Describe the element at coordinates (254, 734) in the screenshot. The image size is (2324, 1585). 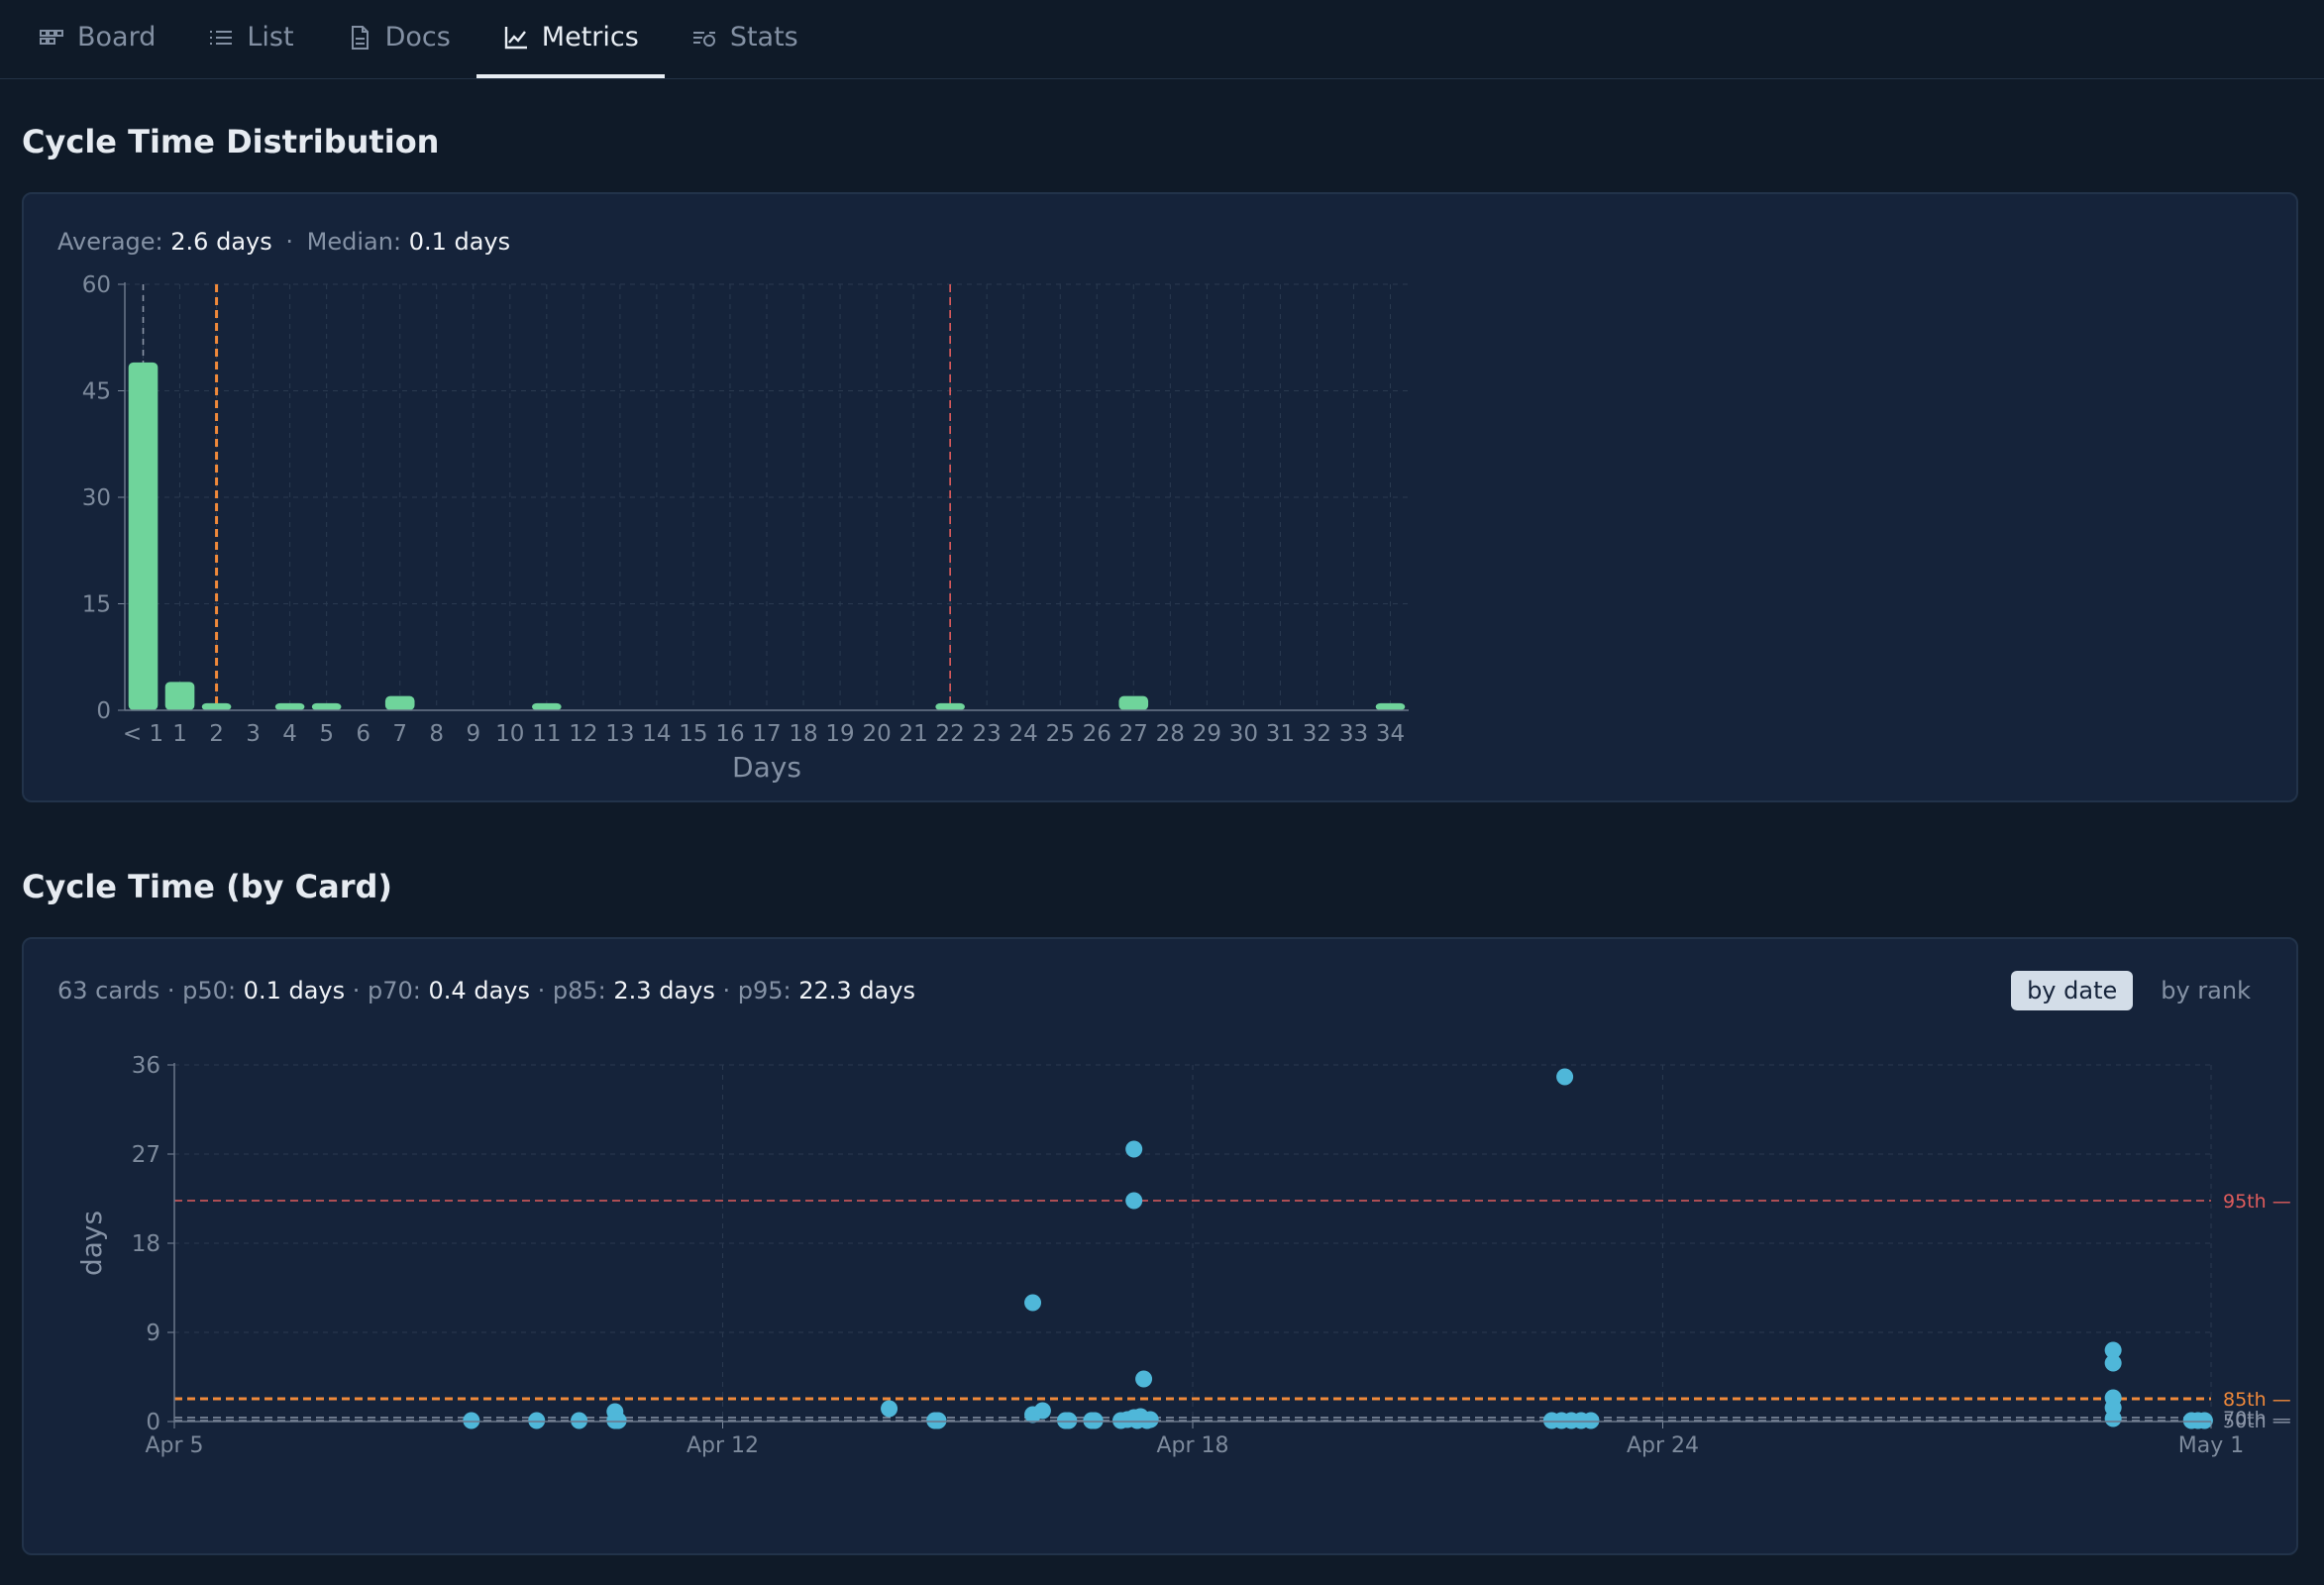
I see `x-tick-label: 3` at that location.